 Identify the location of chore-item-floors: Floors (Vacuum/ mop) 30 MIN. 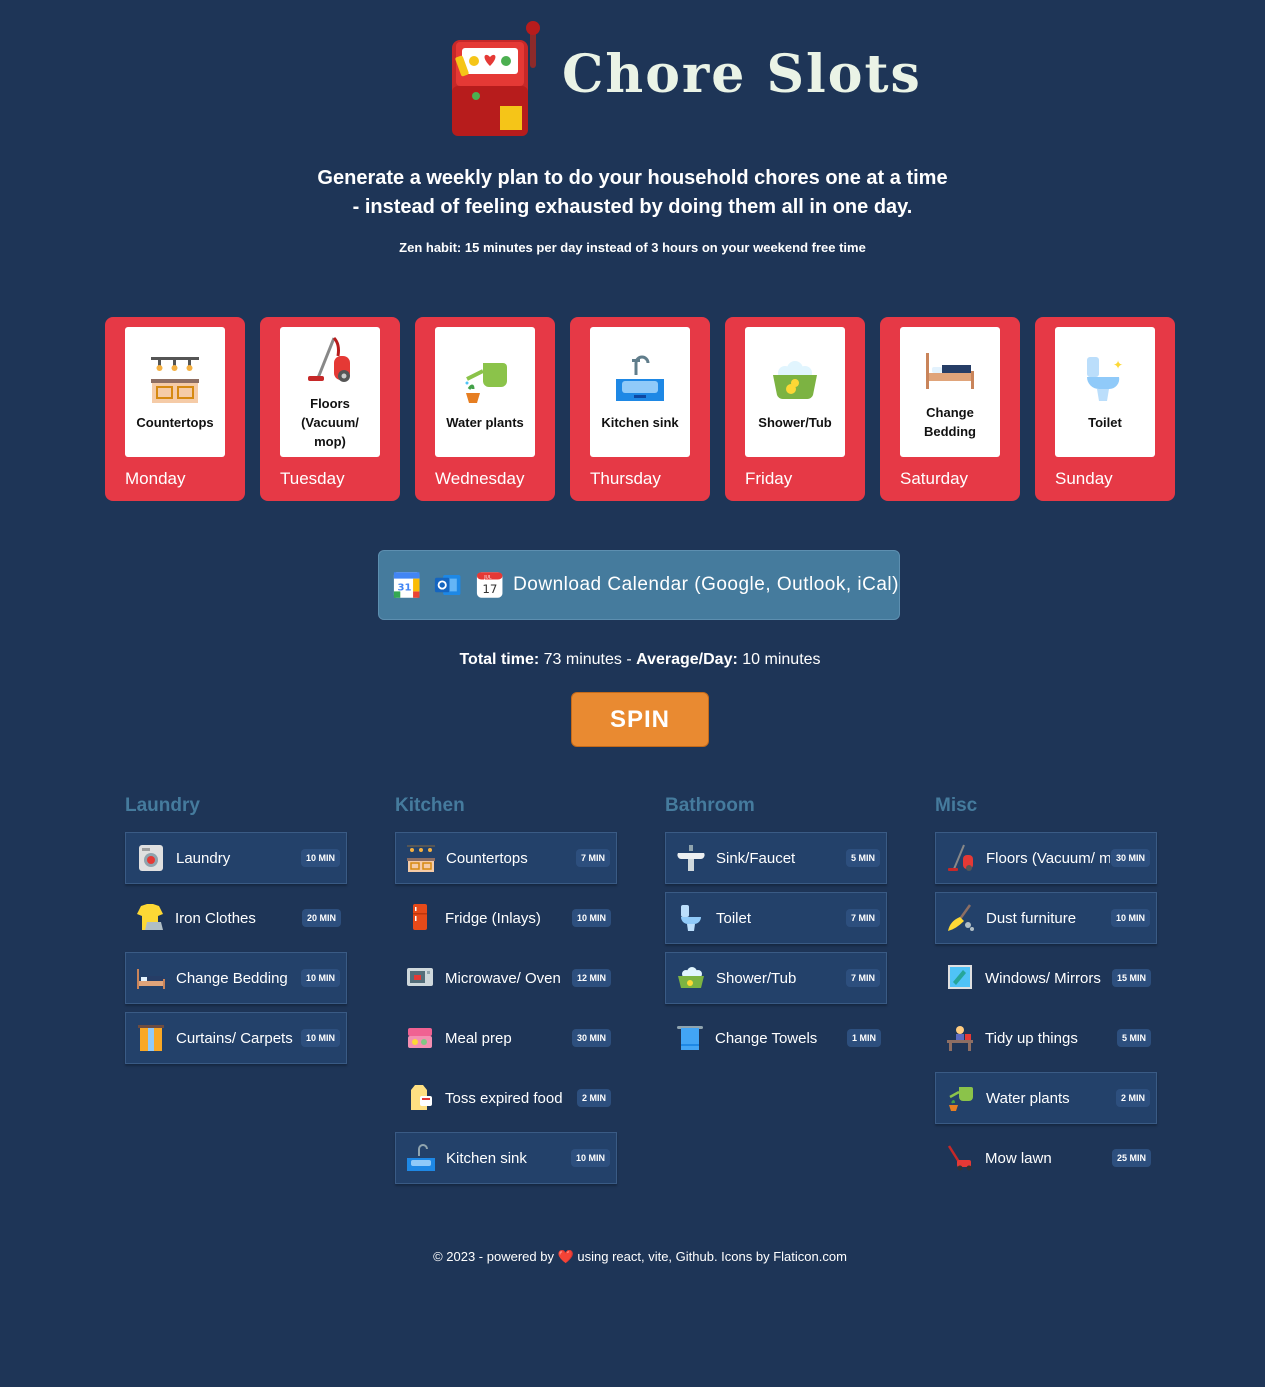
(1046, 858).